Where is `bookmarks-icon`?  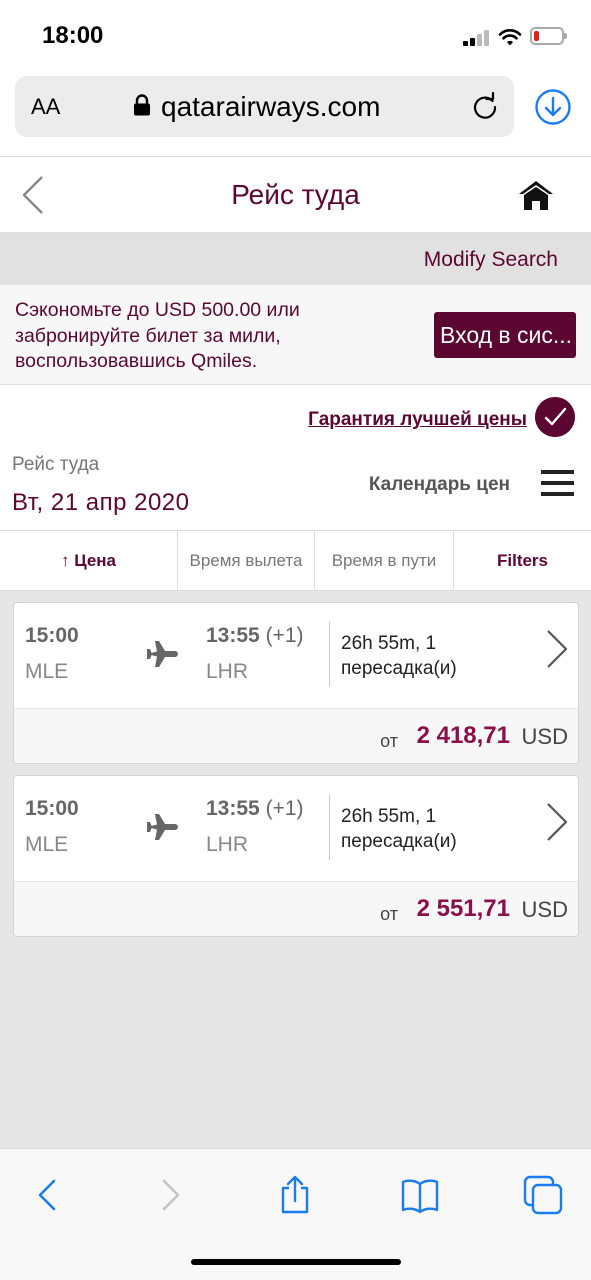 bookmarks-icon is located at coordinates (420, 1195).